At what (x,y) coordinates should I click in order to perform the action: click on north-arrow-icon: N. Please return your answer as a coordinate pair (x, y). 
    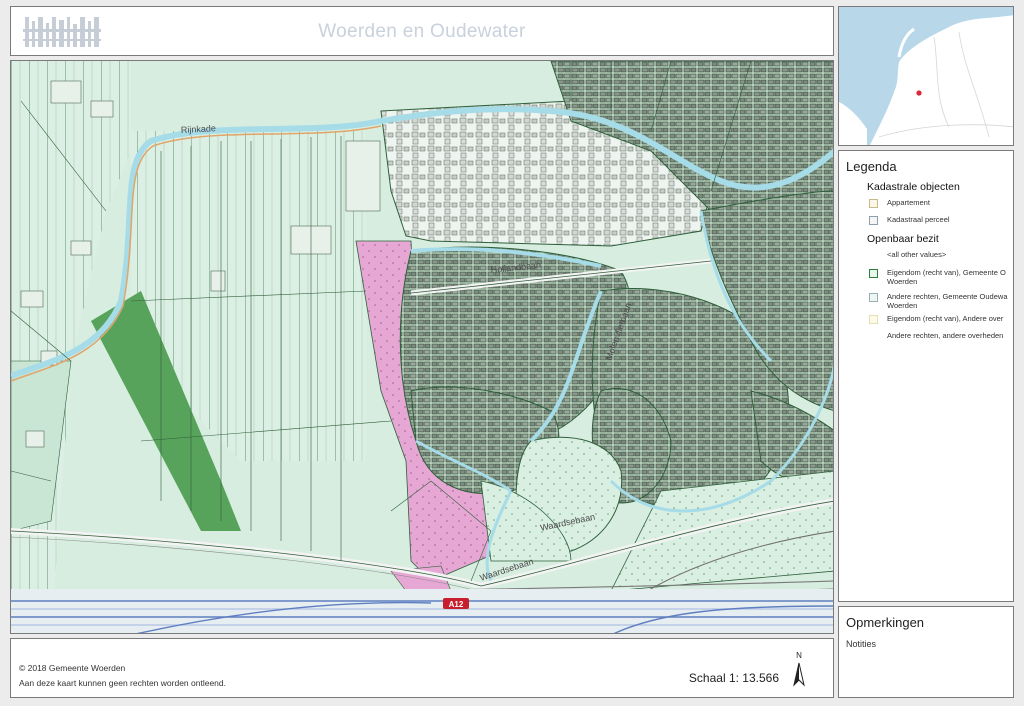
    Looking at the image, I should click on (799, 670).